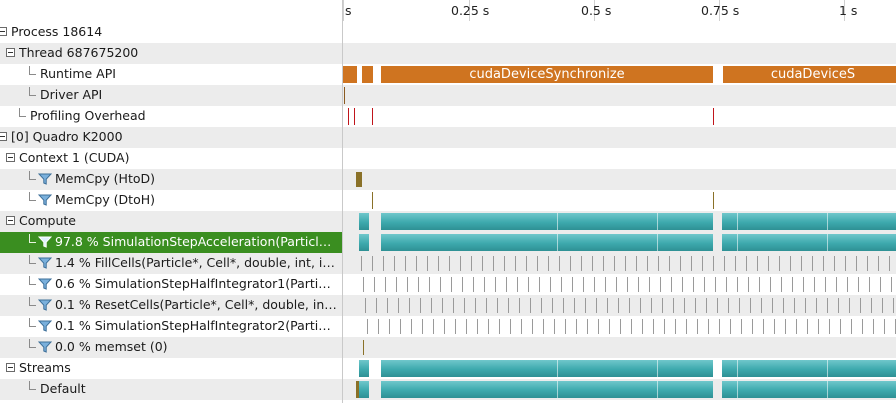 The width and height of the screenshot is (896, 403). Describe the element at coordinates (363, 347) in the screenshot. I see `memset-mark` at that location.